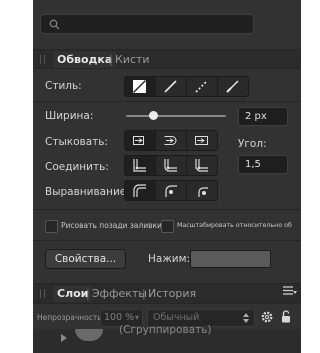  Describe the element at coordinates (234, 225) in the screenshot. I see `scale-label: Масштабировать относительно об` at that location.